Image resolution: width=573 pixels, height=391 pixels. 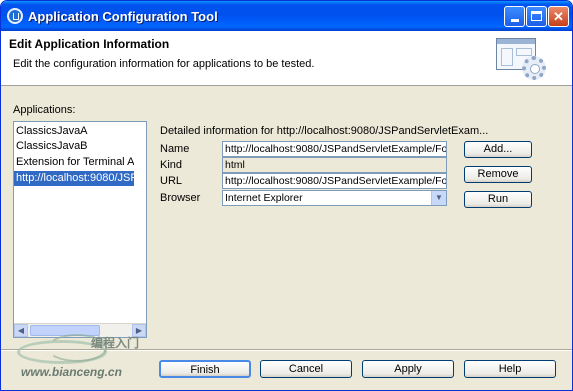 I want to click on title-bar: Application Configuration Tool ✕, so click(x=286, y=16).